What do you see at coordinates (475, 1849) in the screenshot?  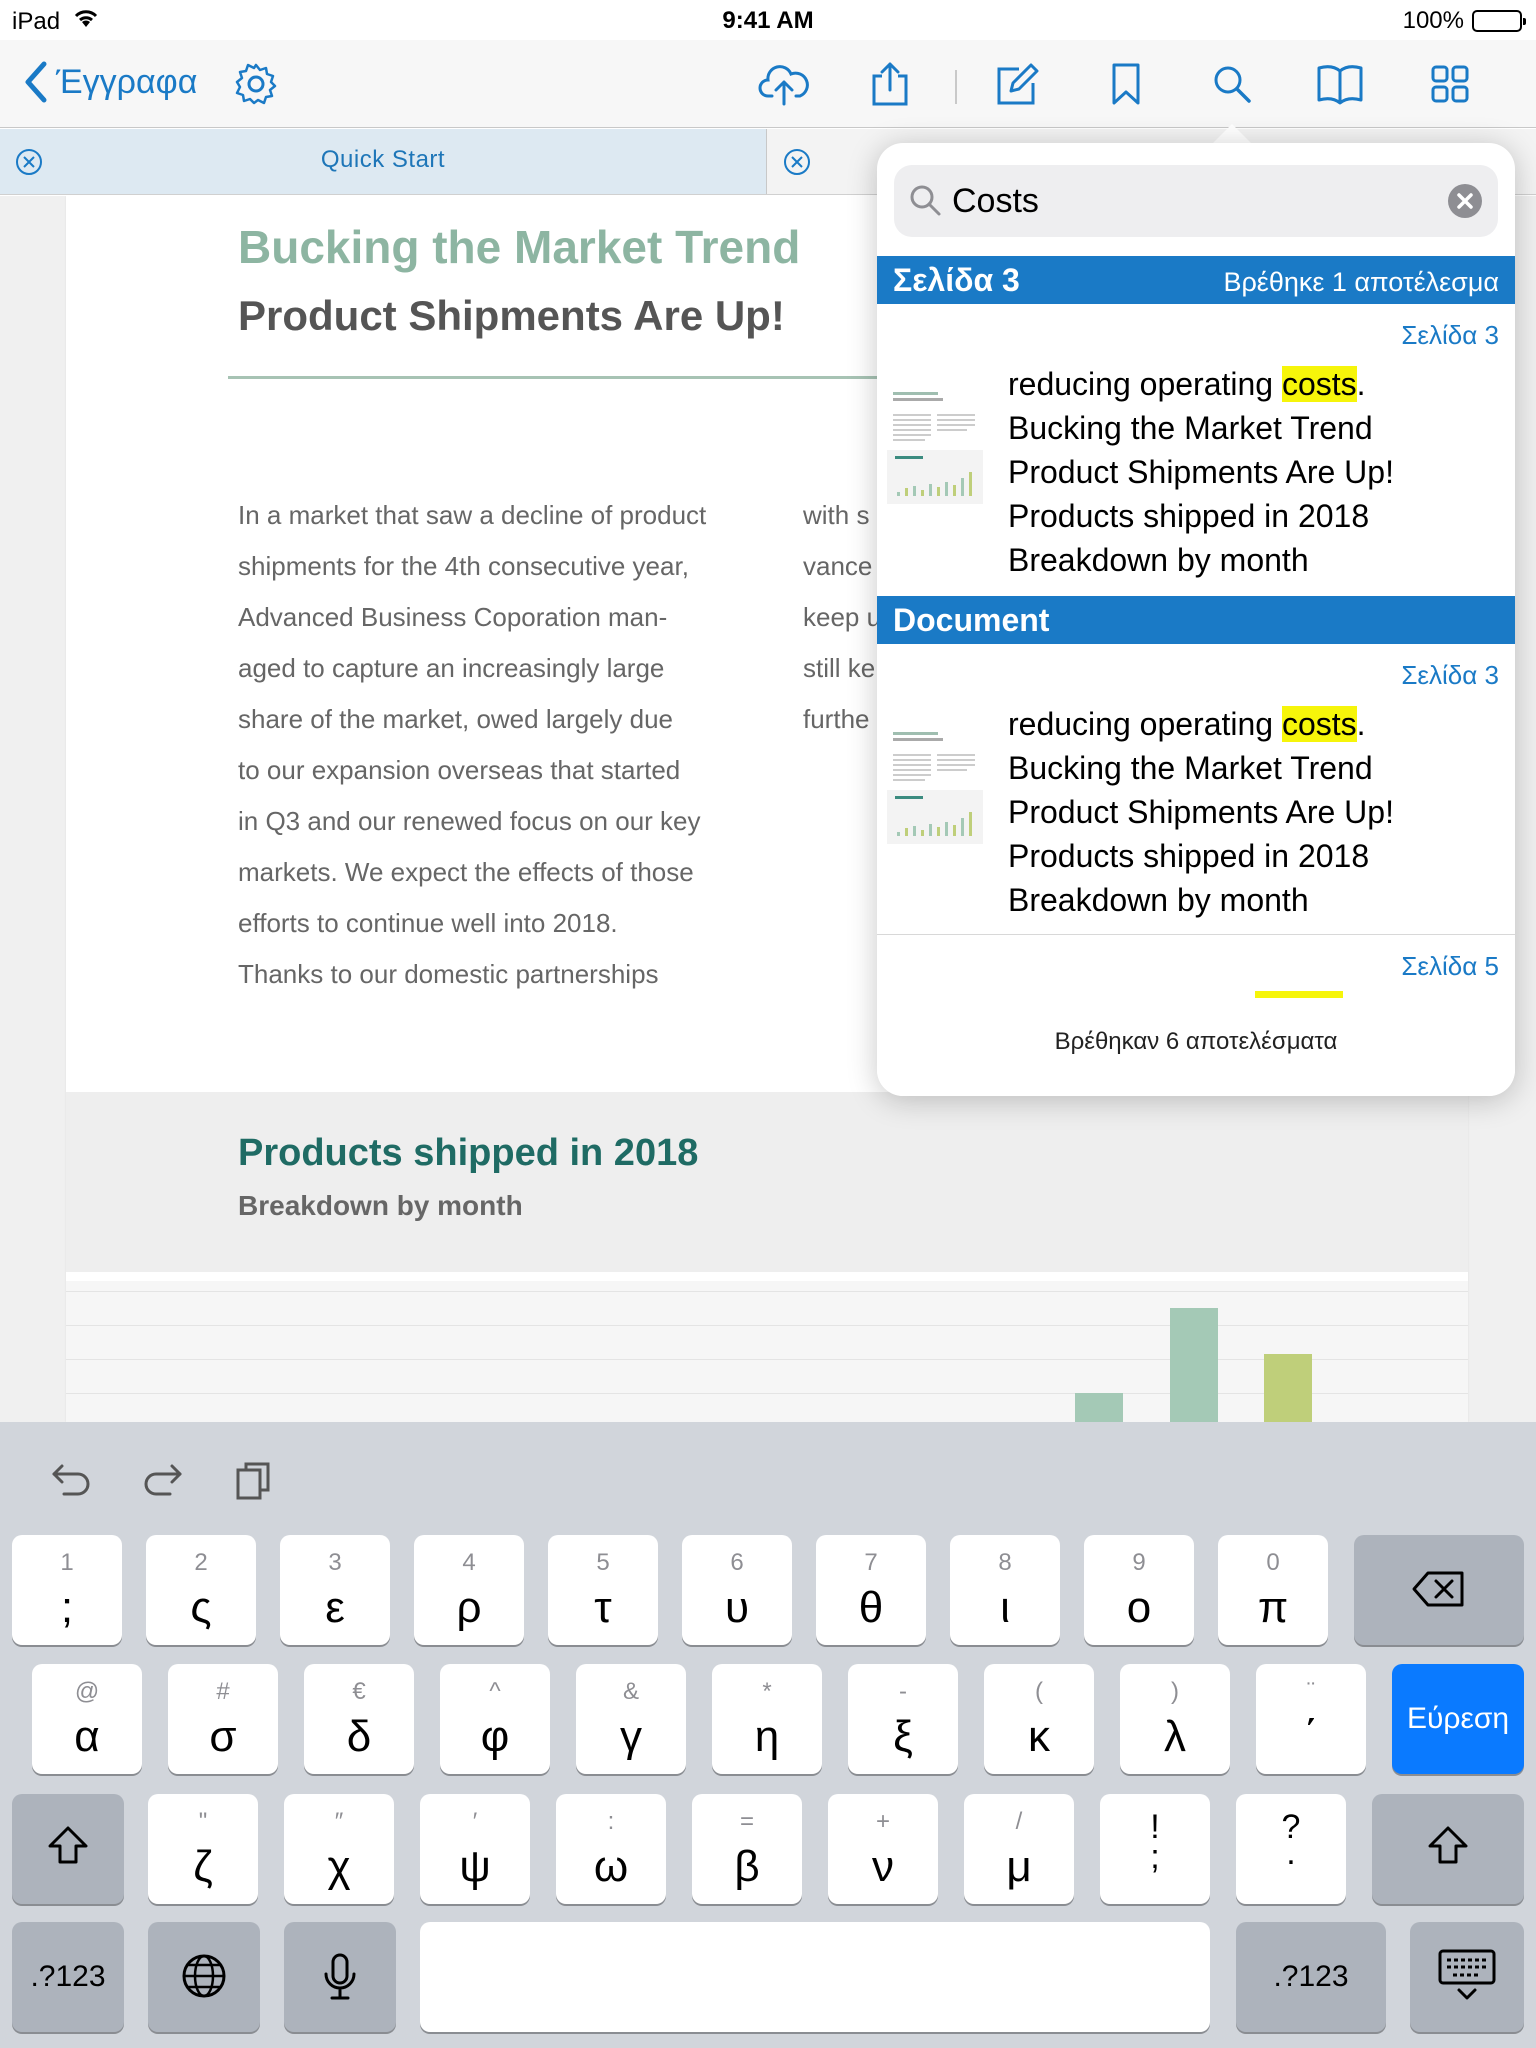 I see `key-psi: ′ ψ` at bounding box center [475, 1849].